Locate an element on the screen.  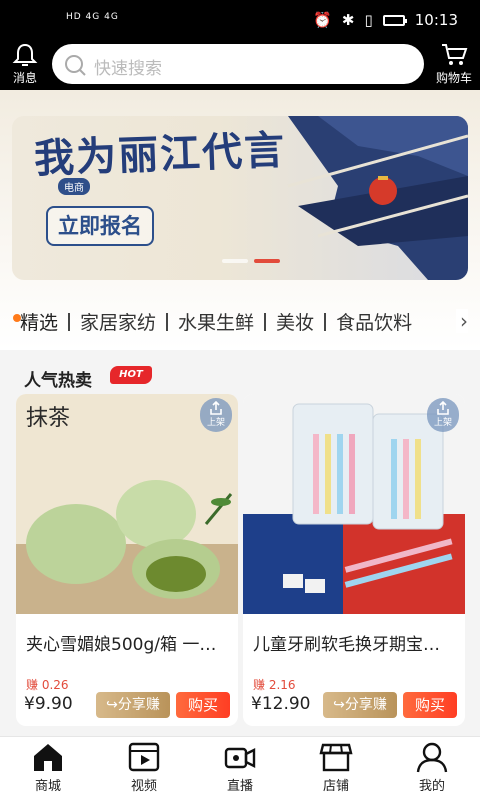
image-caption: 抹茶 is located at coordinates (48, 418).